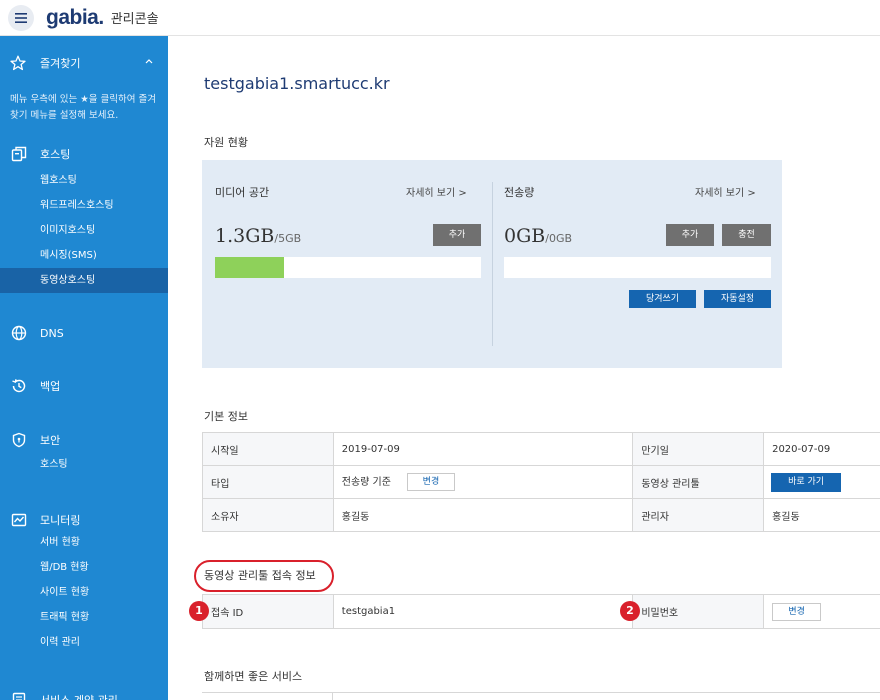  I want to click on manager-tool-button: 바로 가기, so click(806, 482).